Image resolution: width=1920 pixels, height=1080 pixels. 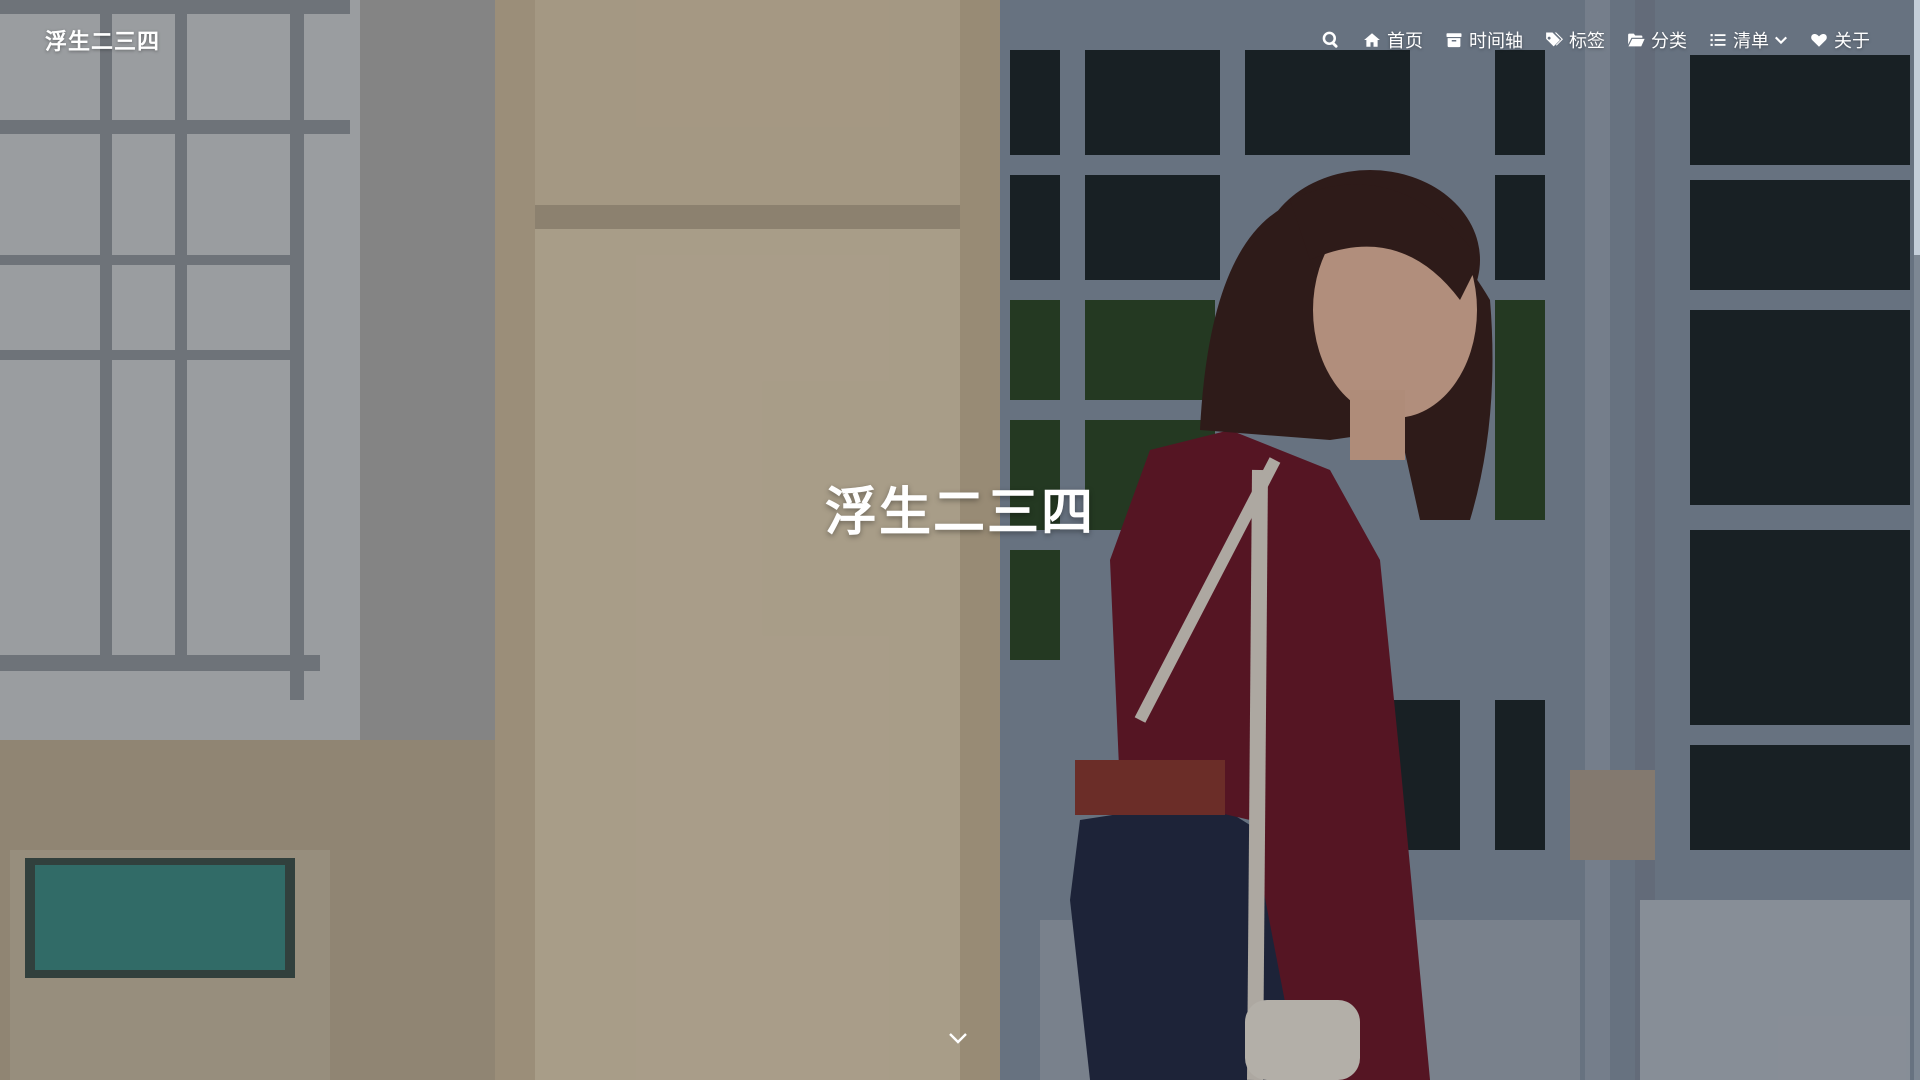 I want to click on scrollbar-thumb, so click(x=1917, y=127).